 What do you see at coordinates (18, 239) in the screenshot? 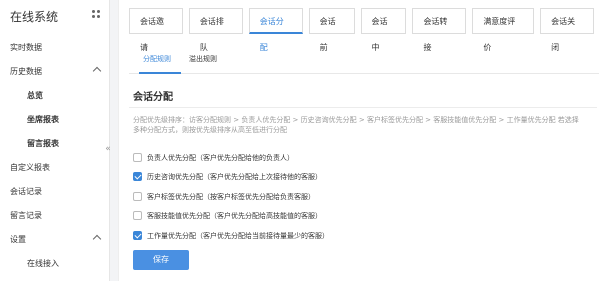
I see `sidebar-item-label: 设置` at bounding box center [18, 239].